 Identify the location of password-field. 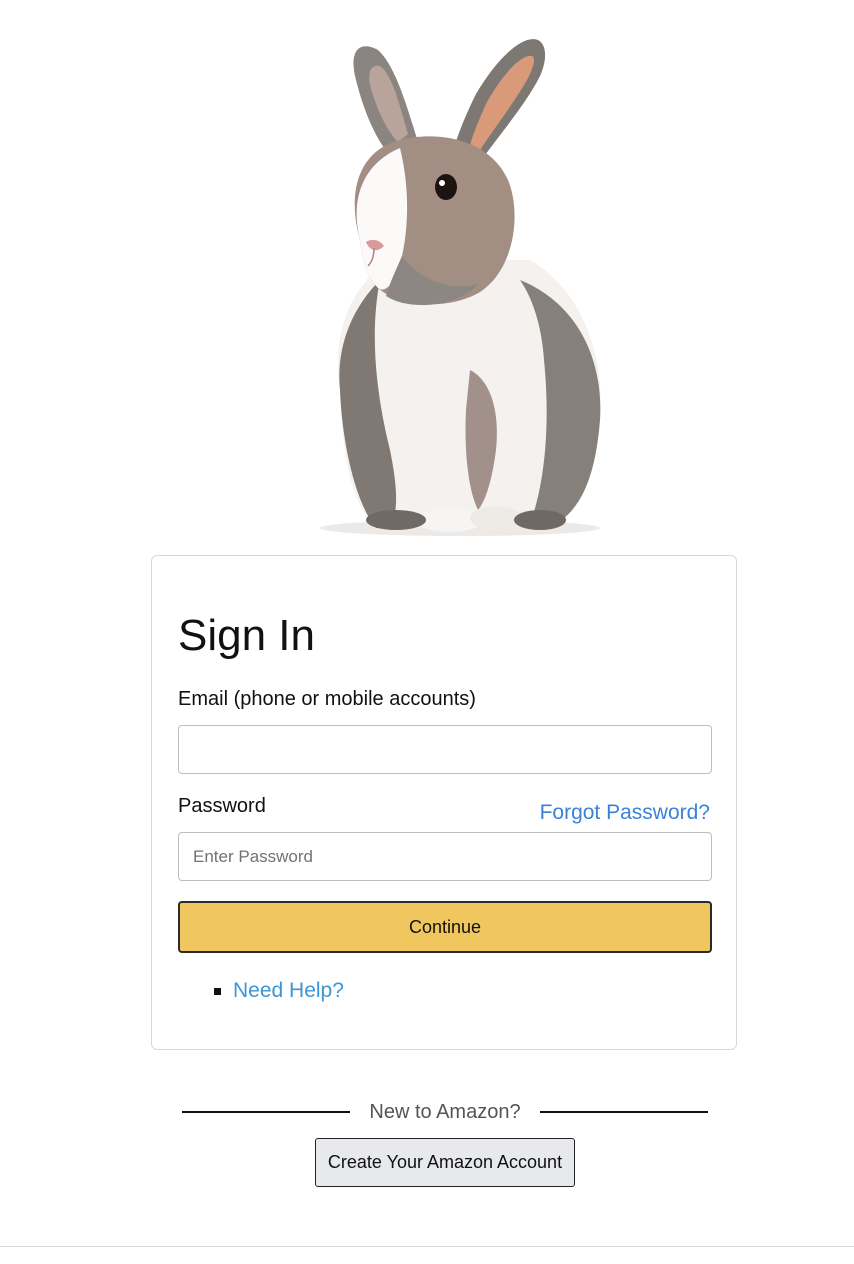
(445, 856).